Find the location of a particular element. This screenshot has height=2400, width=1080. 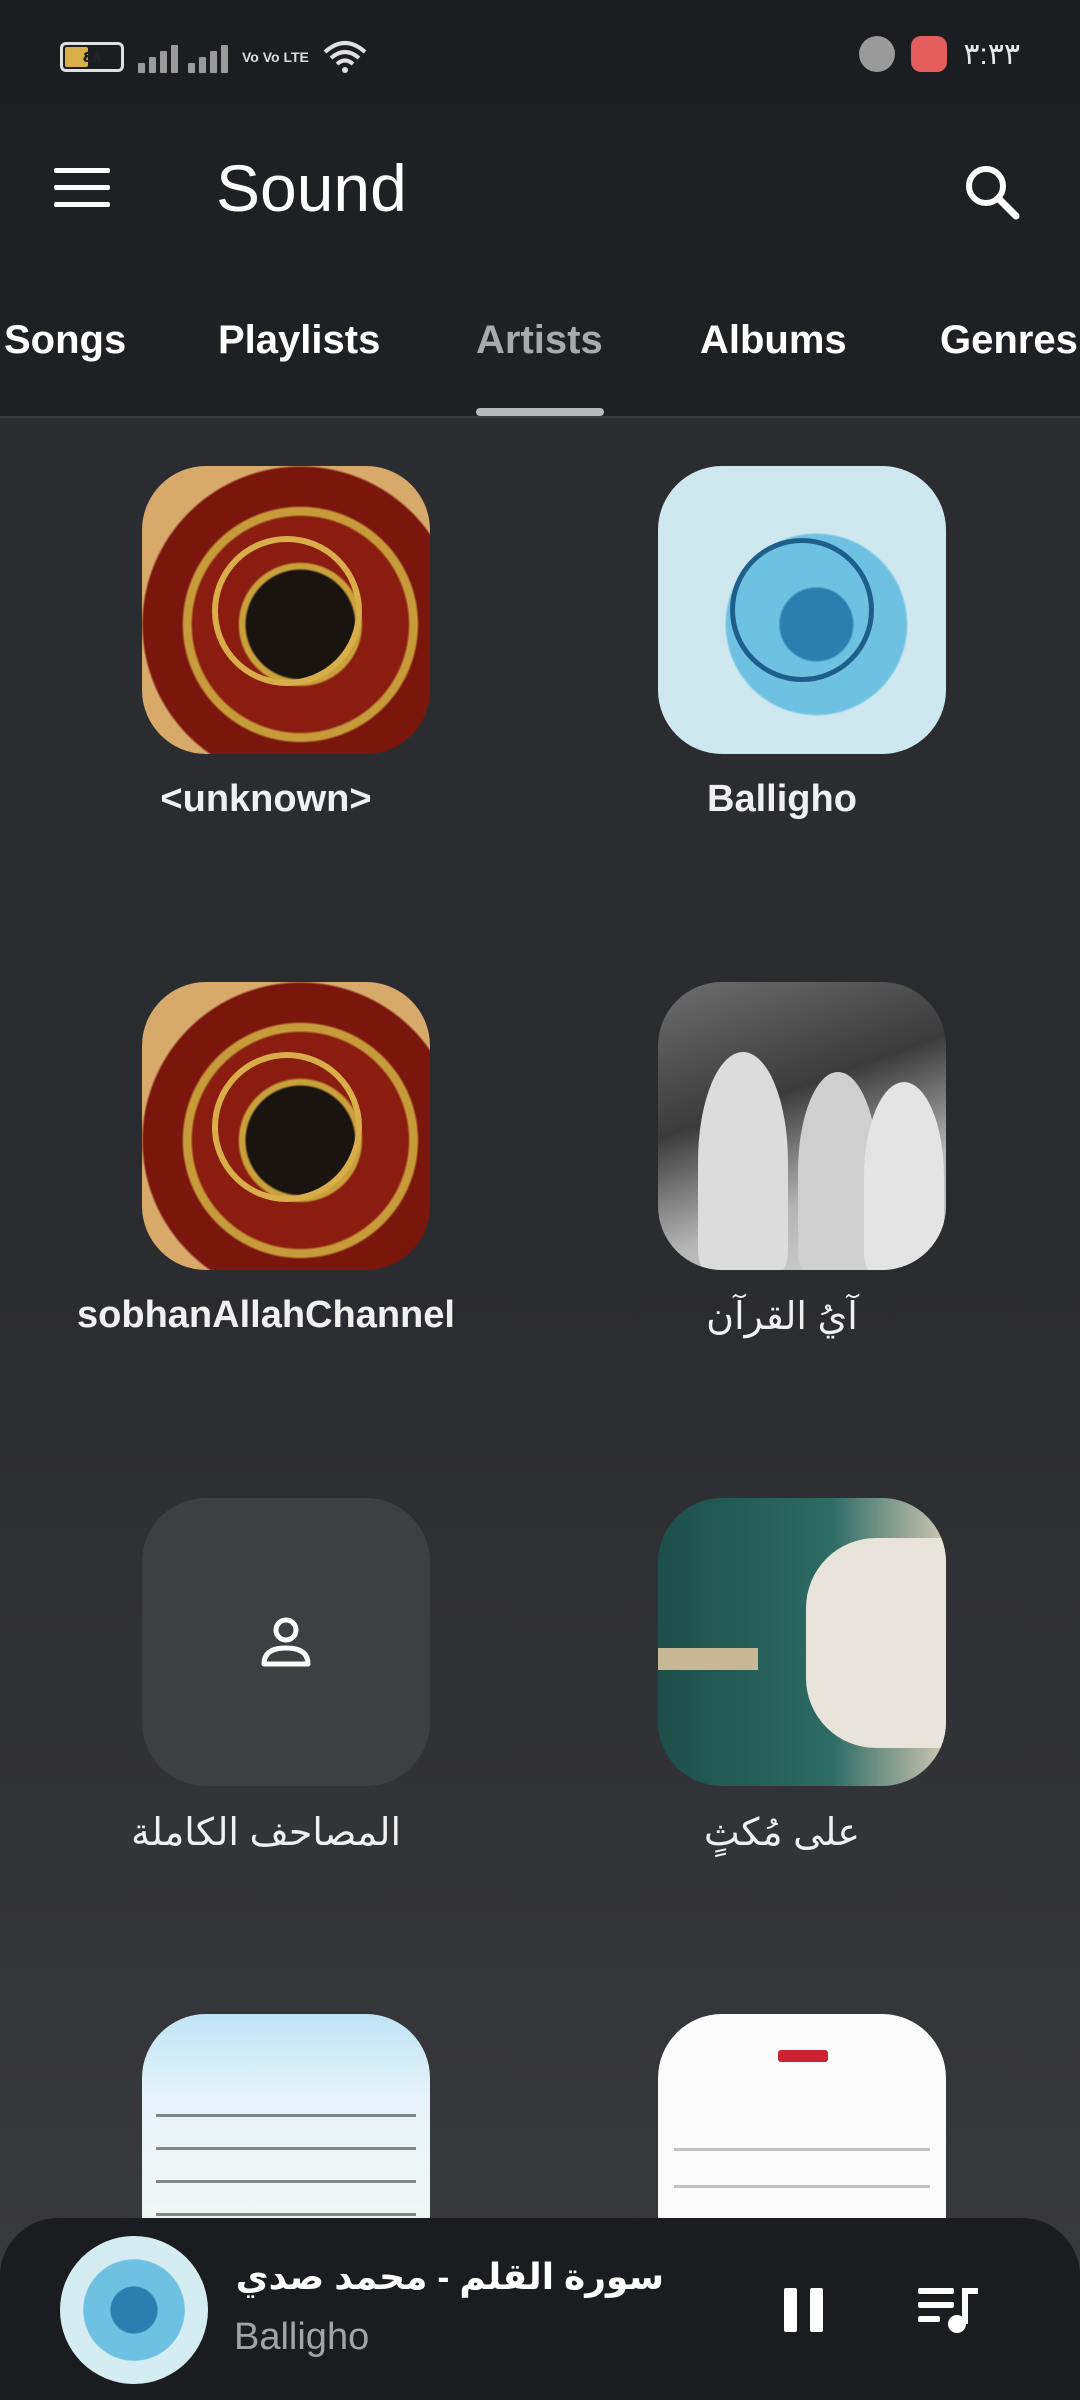

queue-icon is located at coordinates (948, 2308).